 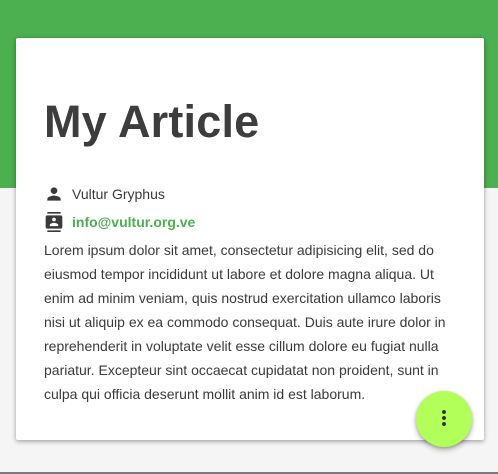 I want to click on more-vert-icon, so click(x=444, y=419).